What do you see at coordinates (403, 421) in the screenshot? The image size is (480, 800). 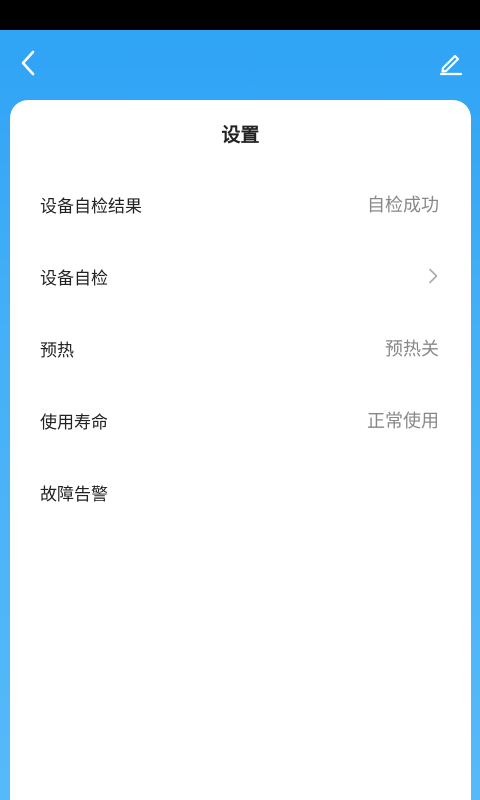 I see `row-value: 正常使用` at bounding box center [403, 421].